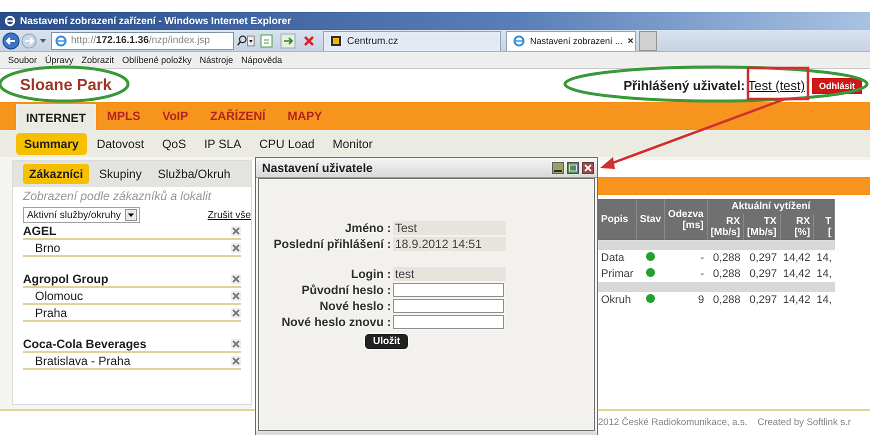  What do you see at coordinates (51, 313) in the screenshot?
I see `location-name: Praha` at bounding box center [51, 313].